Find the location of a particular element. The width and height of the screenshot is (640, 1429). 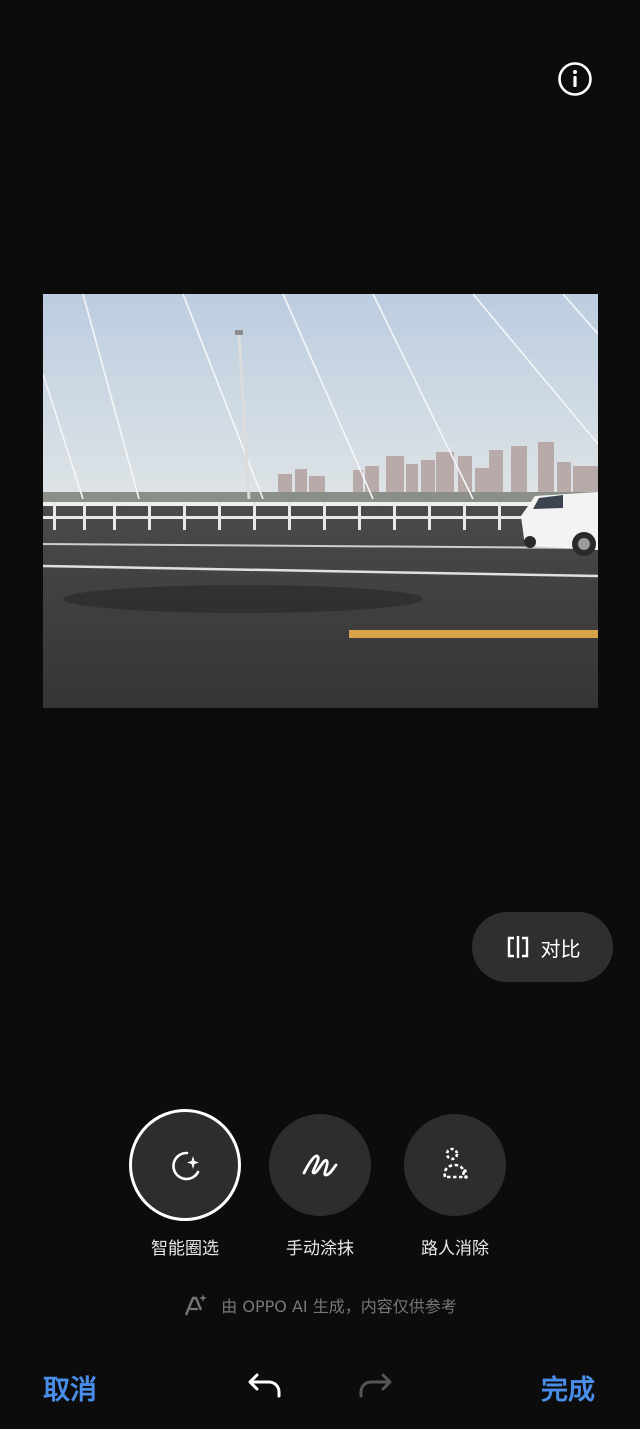

ai-disclaimer-text: 由 OPPO AI 生成，内容仅供参考 is located at coordinates (339, 1306).